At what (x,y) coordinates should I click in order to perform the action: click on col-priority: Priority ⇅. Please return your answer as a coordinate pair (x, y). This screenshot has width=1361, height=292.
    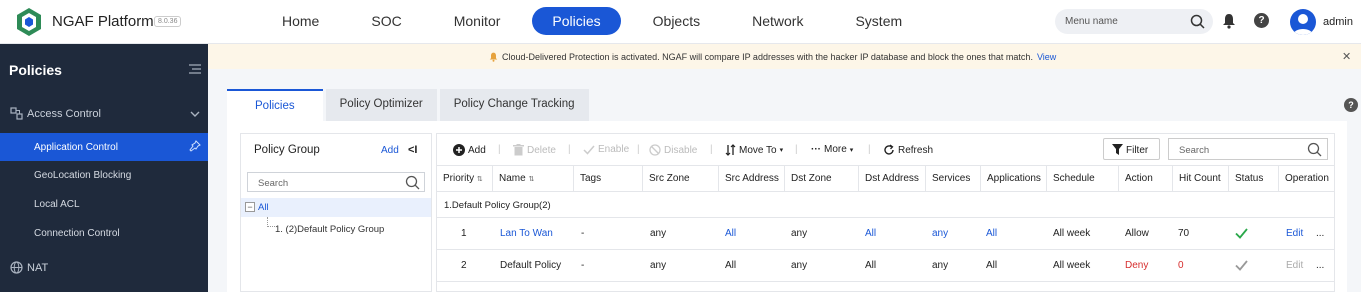
    Looking at the image, I should click on (465, 179).